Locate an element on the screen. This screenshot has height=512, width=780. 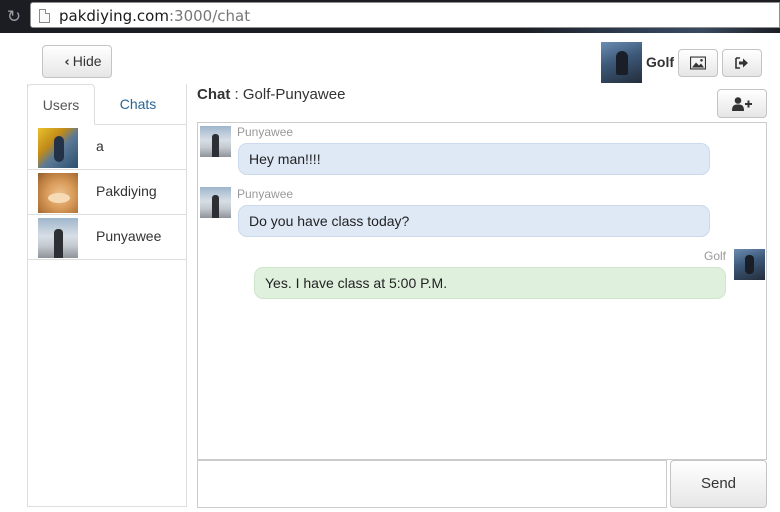
current-user-avatar is located at coordinates (621, 62).